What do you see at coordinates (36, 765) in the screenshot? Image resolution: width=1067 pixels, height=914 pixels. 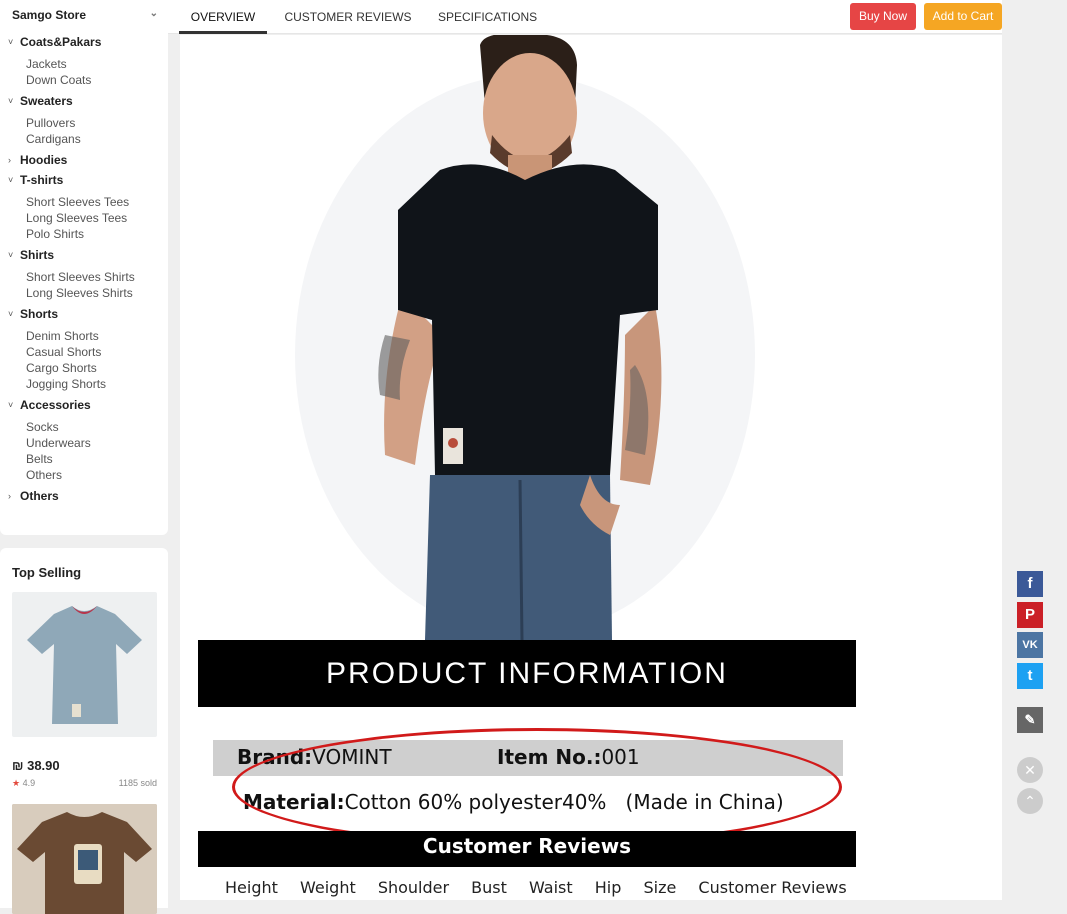 I see `product-price: ₪ 38.90` at bounding box center [36, 765].